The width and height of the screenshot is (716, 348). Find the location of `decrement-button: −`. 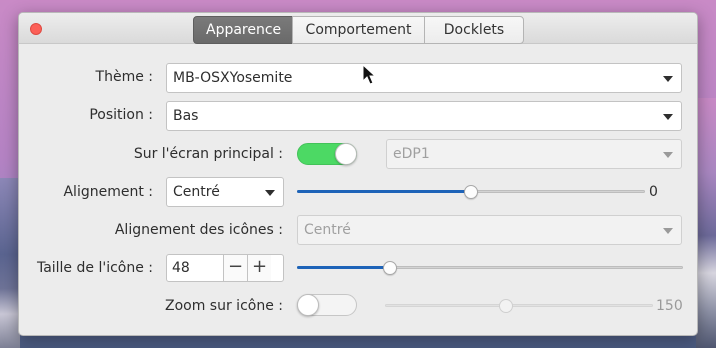

decrement-button: − is located at coordinates (235, 268).